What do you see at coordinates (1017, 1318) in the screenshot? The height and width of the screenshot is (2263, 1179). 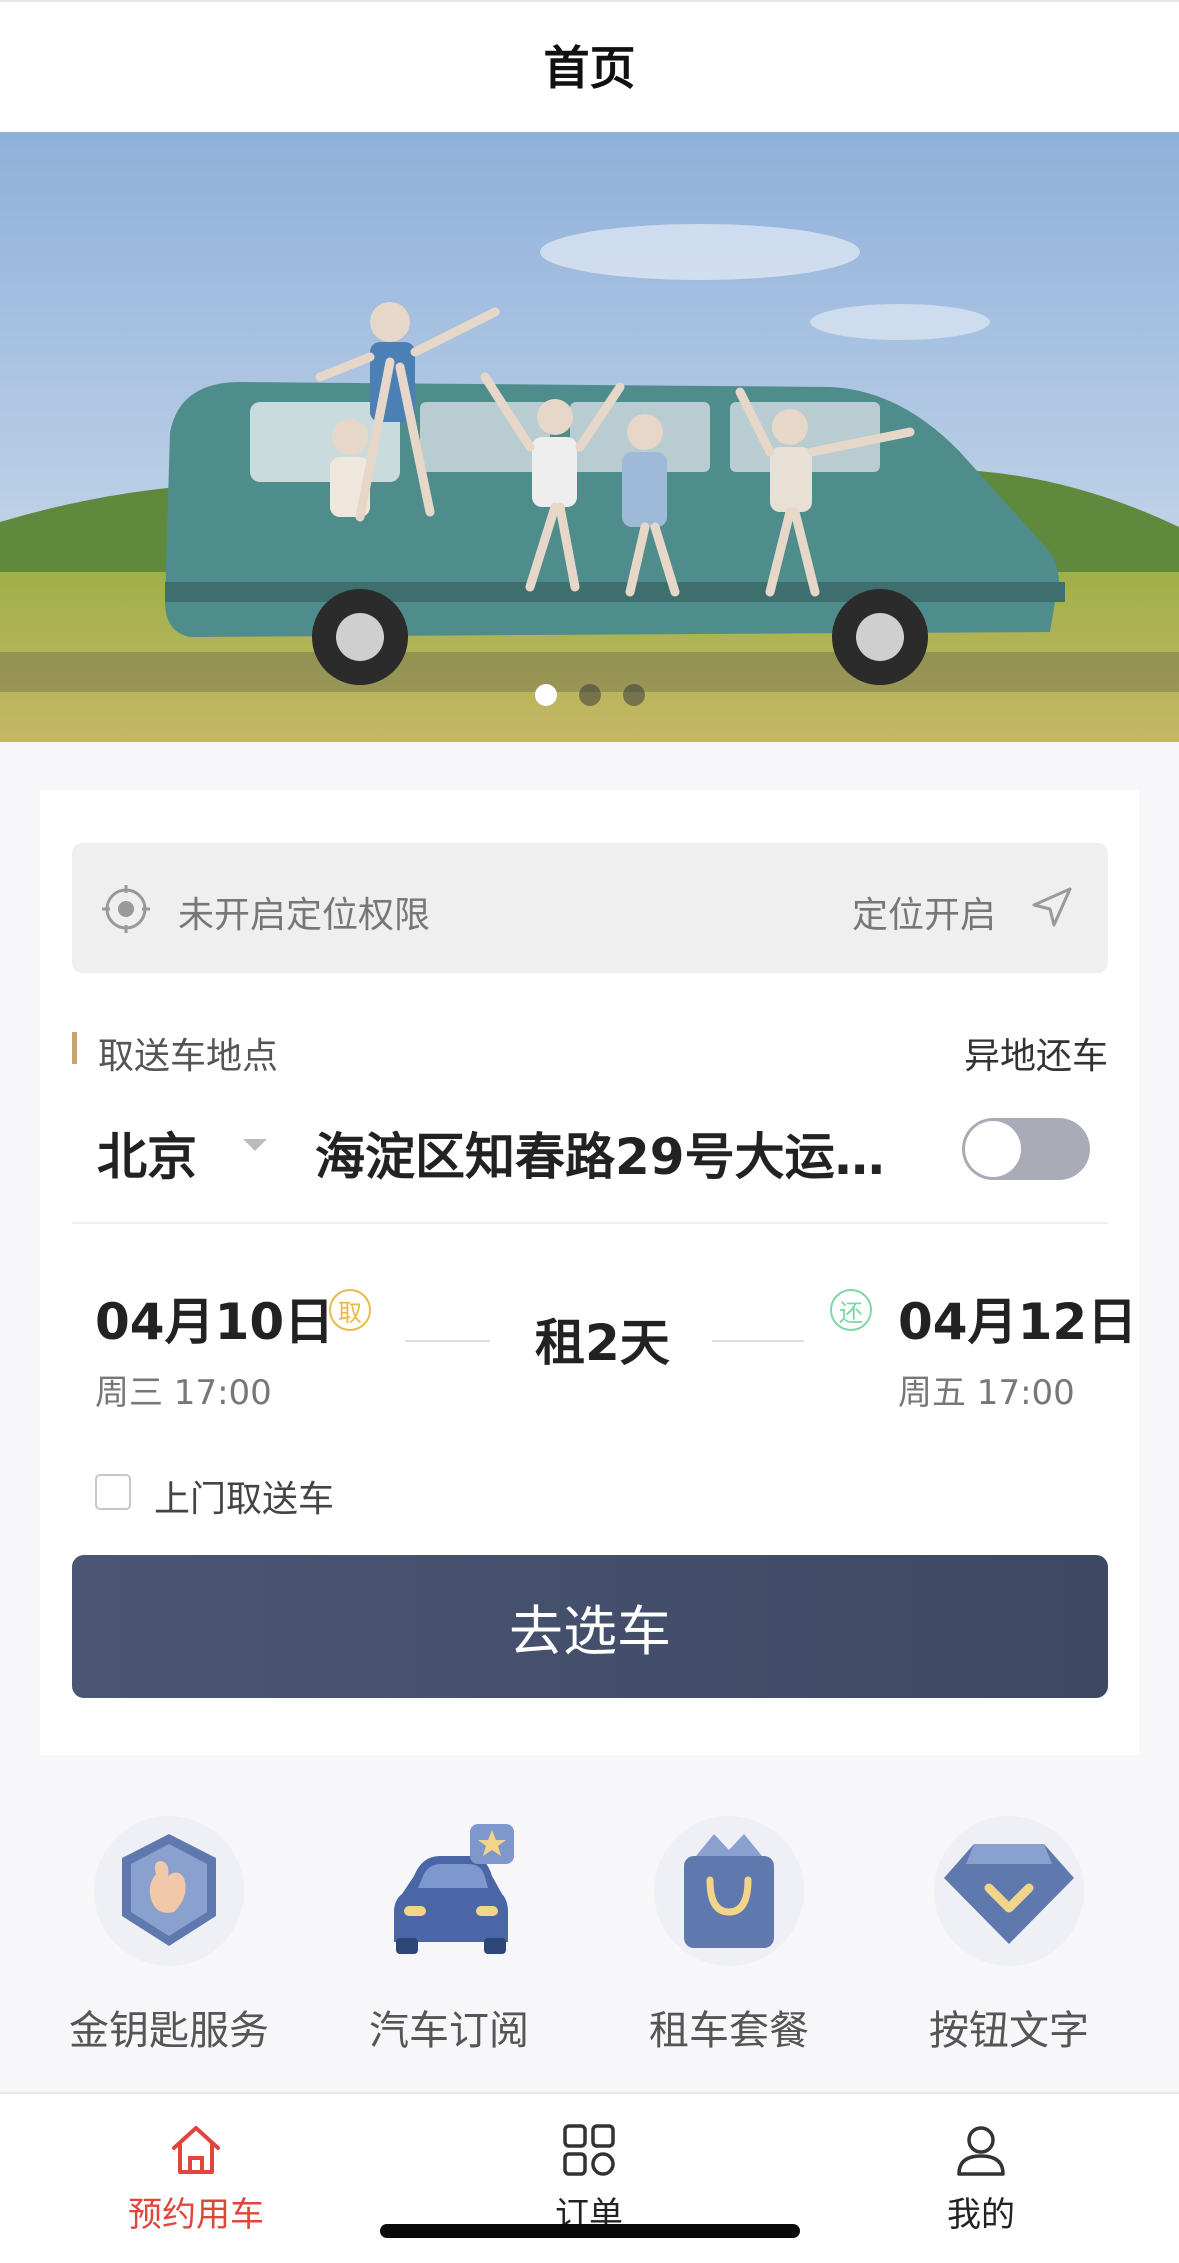 I see `return-date: 04月12日` at bounding box center [1017, 1318].